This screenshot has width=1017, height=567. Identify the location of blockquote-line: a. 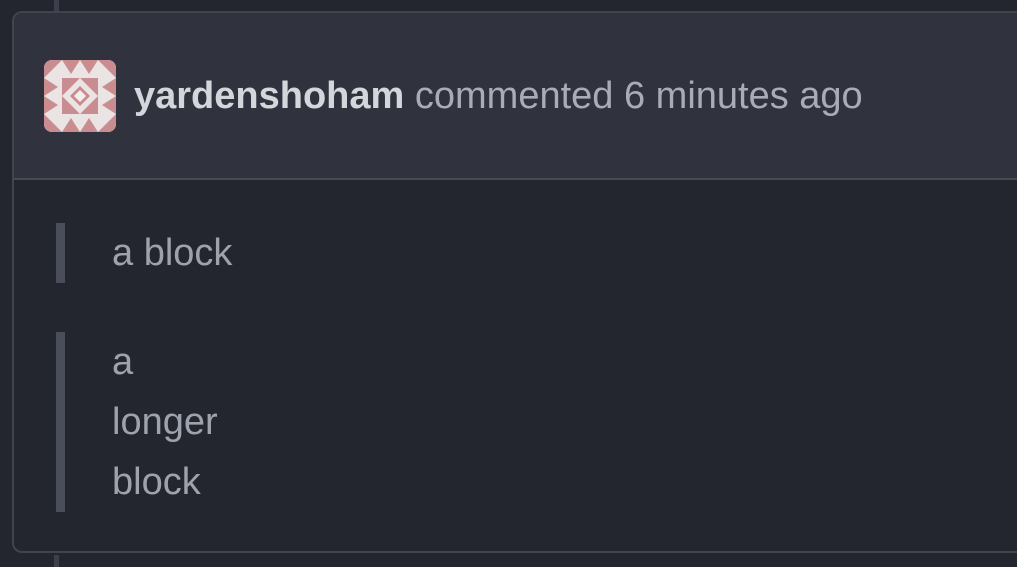
(123, 362).